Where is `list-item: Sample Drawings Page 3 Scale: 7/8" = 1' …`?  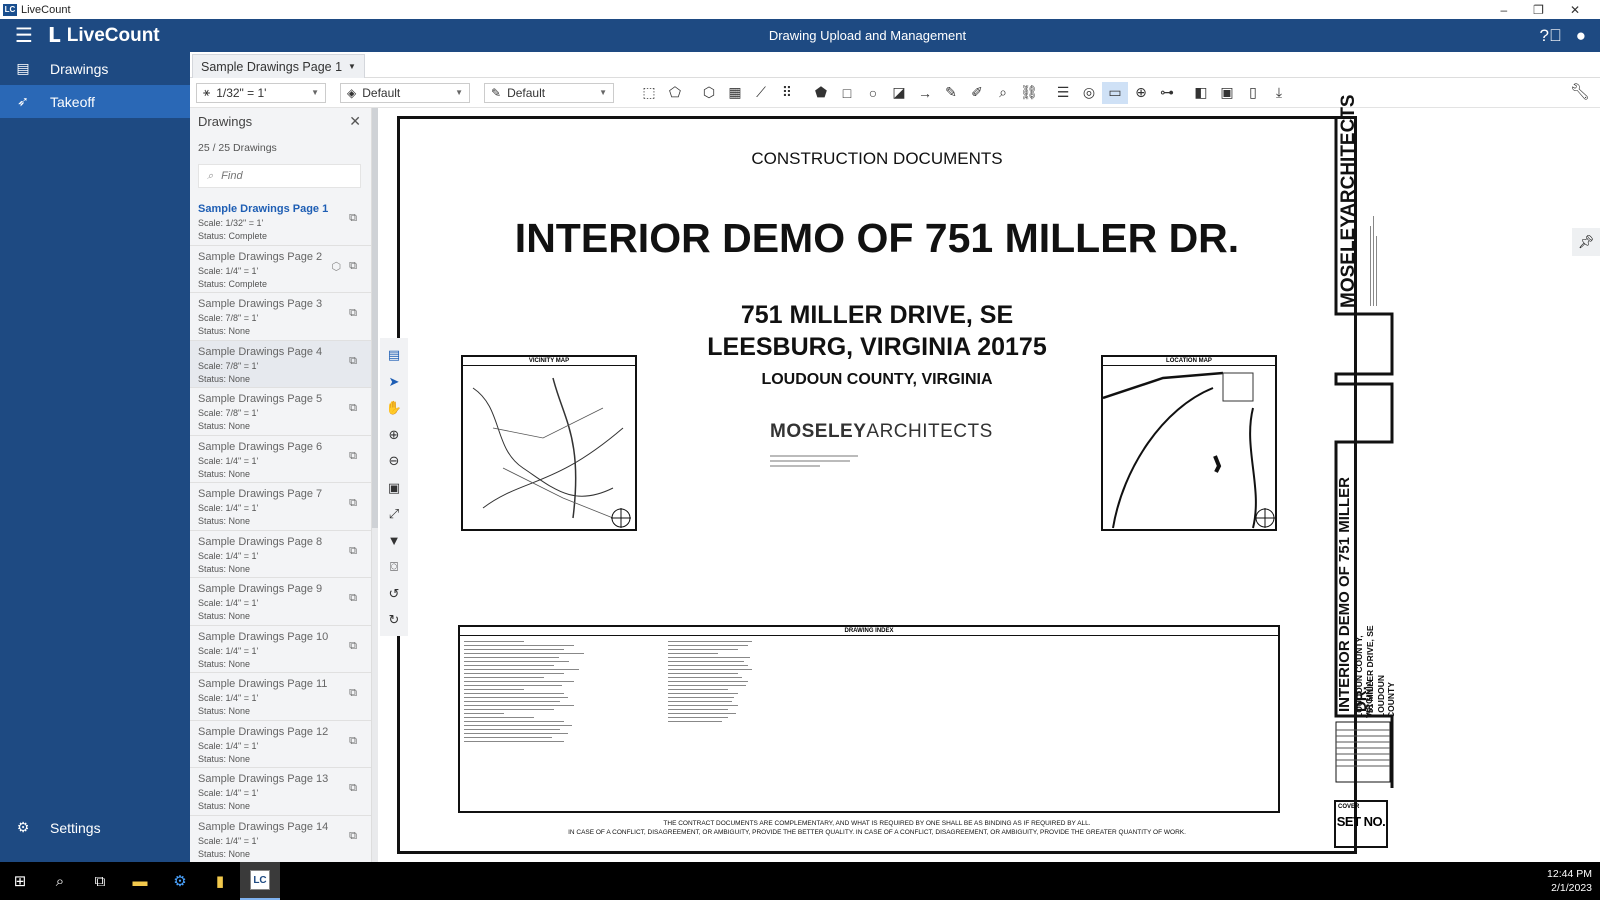
list-item: Sample Drawings Page 3 Scale: 7/8" = 1' … is located at coordinates (280, 317).